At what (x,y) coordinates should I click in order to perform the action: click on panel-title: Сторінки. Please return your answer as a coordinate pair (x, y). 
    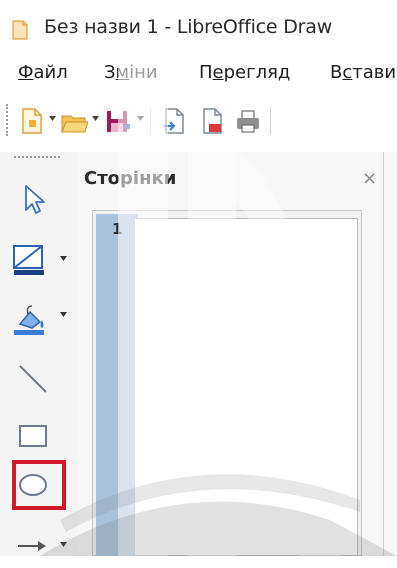
    Looking at the image, I should click on (130, 178).